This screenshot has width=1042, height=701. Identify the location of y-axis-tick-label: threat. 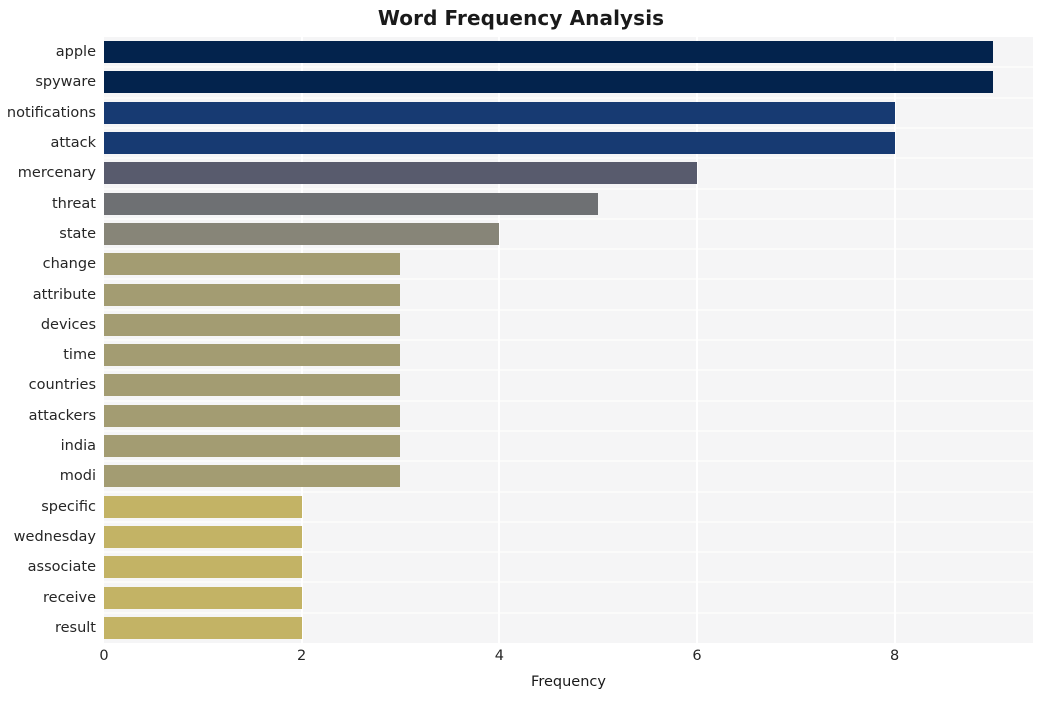
(73, 203).